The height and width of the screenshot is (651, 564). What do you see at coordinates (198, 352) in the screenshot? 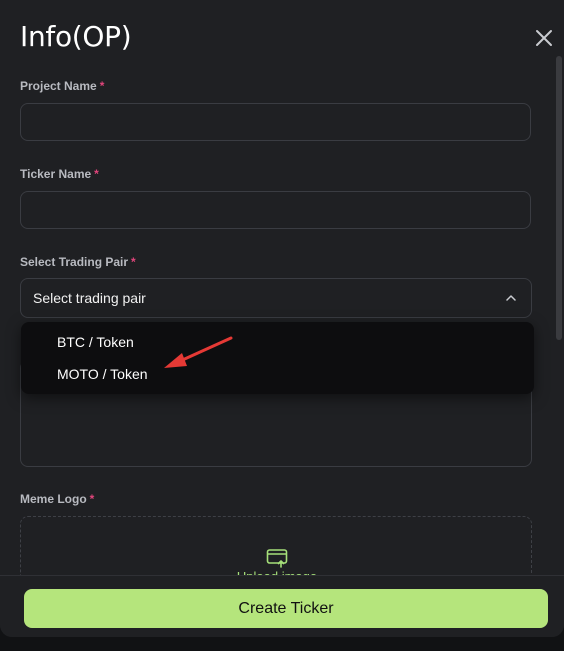
I see `red-arrow-icon` at bounding box center [198, 352].